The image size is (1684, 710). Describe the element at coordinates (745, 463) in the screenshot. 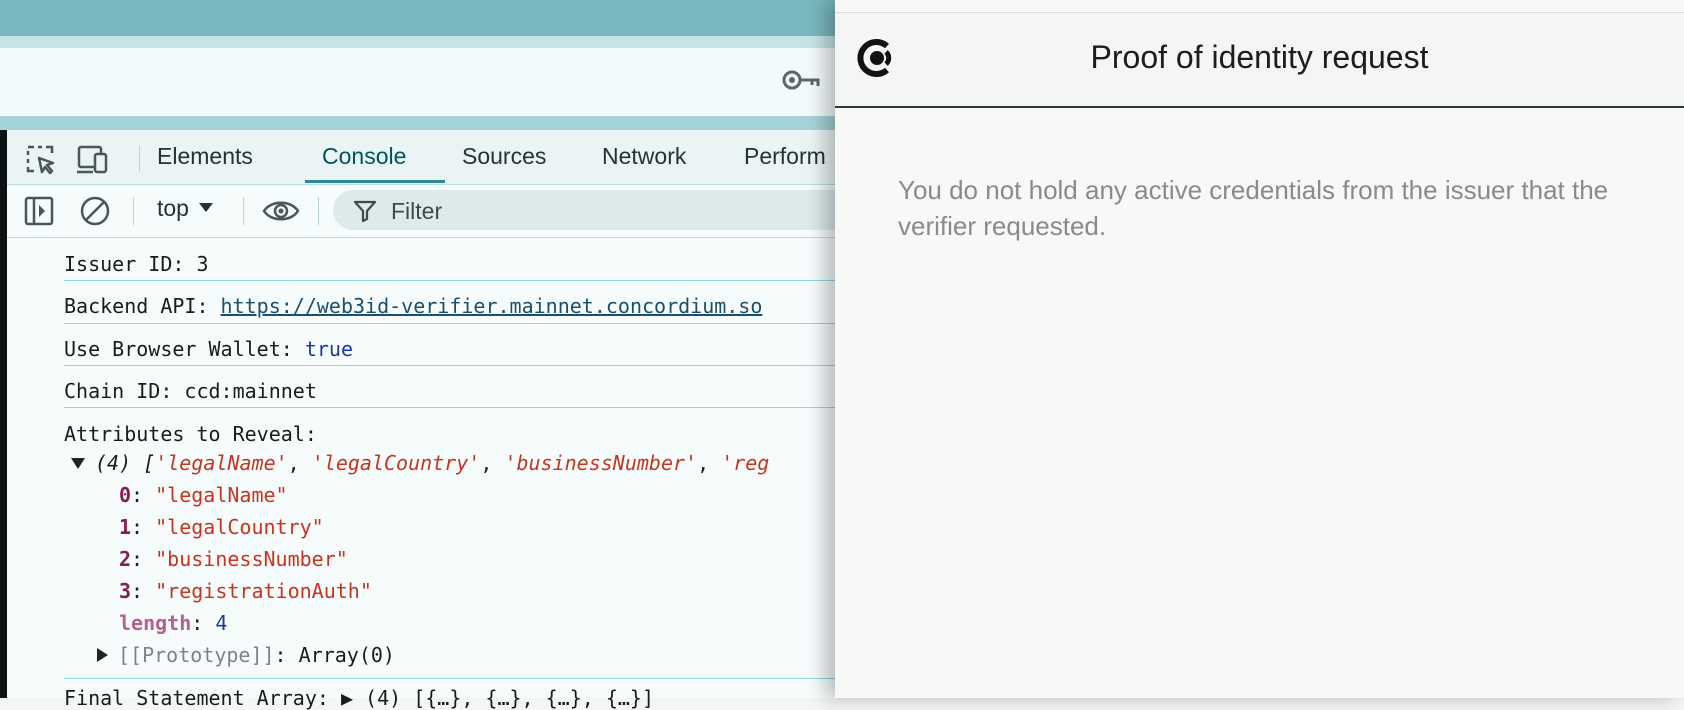

I see `array-summary-item: 'reg` at that location.